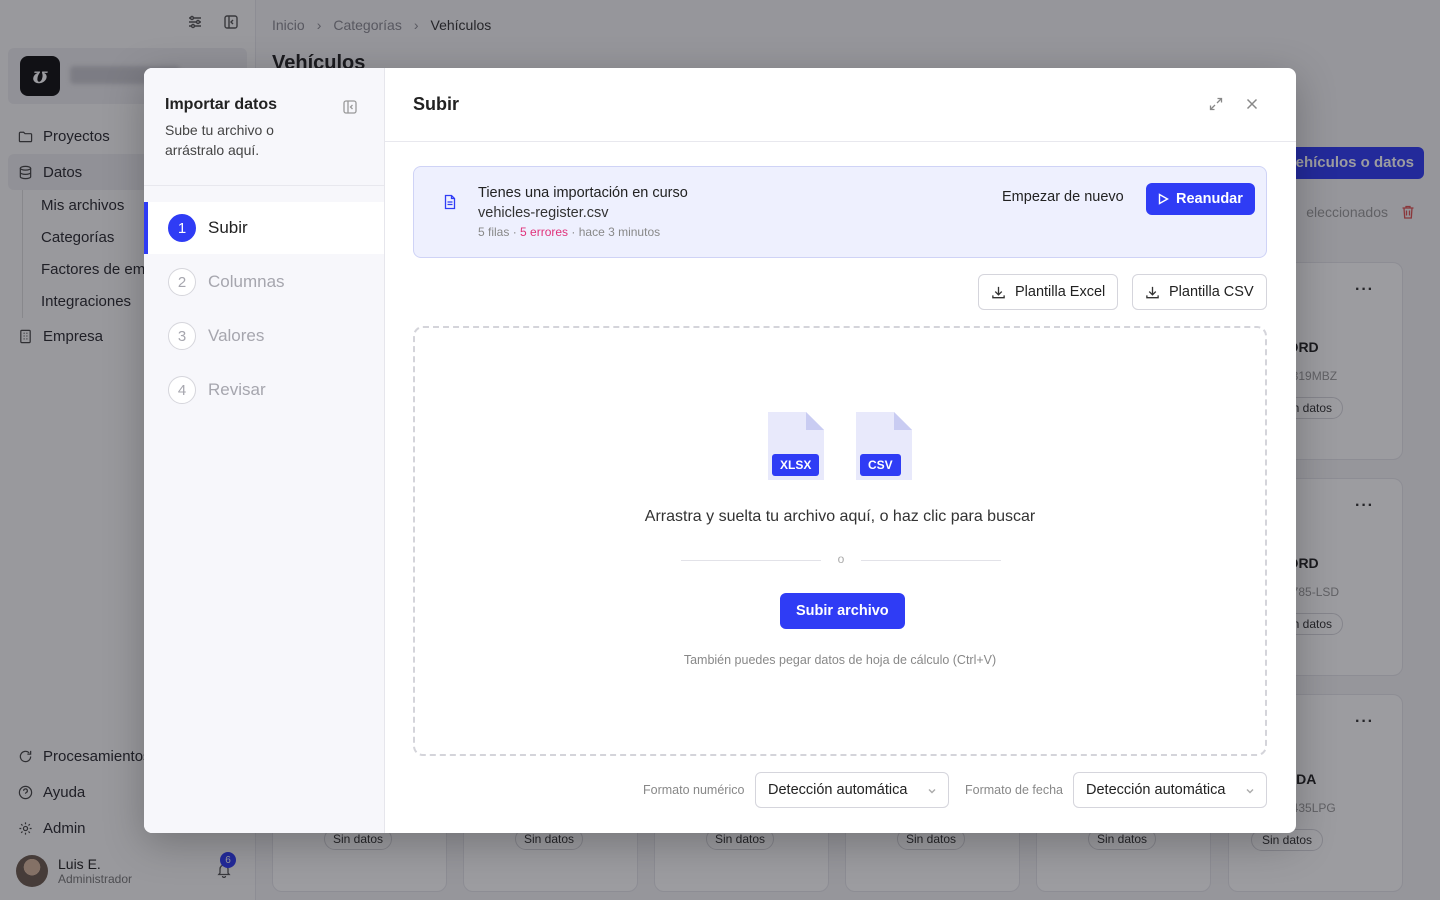  I want to click on close-icon, so click(1252, 106).